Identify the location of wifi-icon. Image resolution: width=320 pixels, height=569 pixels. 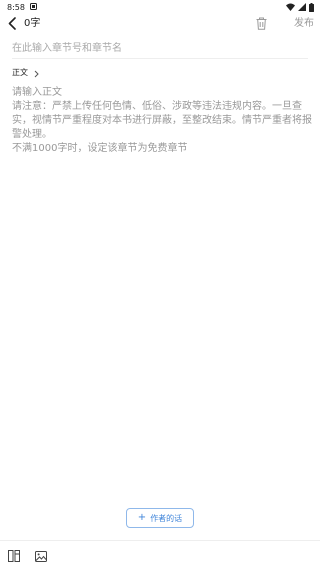
(290, 7).